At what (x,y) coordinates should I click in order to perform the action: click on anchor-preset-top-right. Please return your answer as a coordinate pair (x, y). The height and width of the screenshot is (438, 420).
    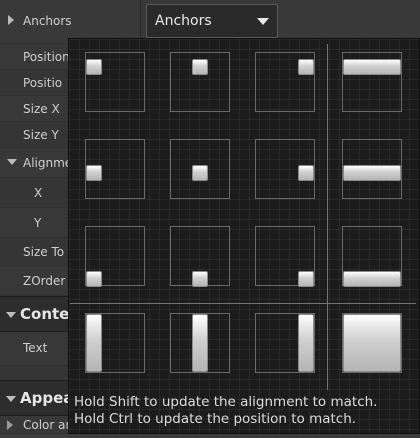
    Looking at the image, I should click on (285, 82).